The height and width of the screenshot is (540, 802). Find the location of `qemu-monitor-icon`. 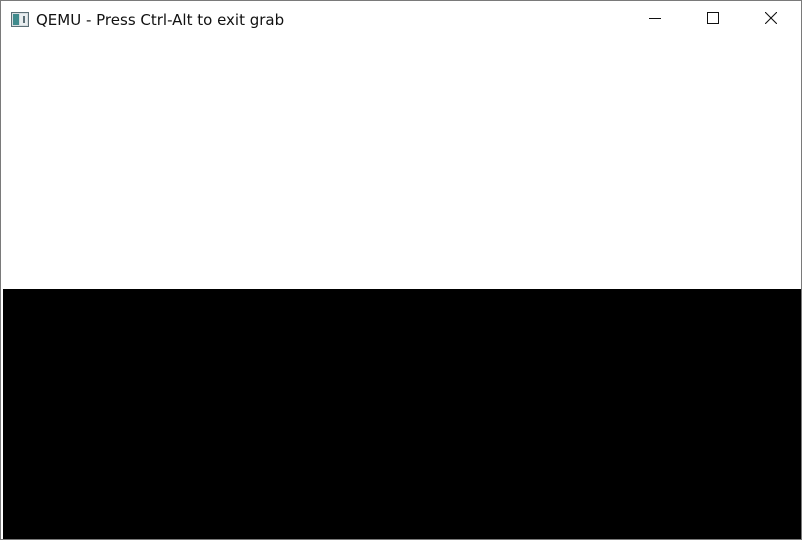

qemu-monitor-icon is located at coordinates (20, 19).